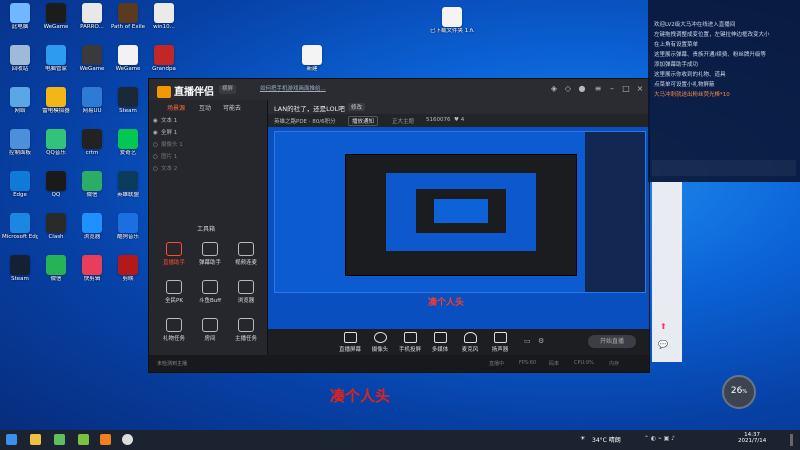  I want to click on weather-text: 34°C 晴朗, so click(606, 439).